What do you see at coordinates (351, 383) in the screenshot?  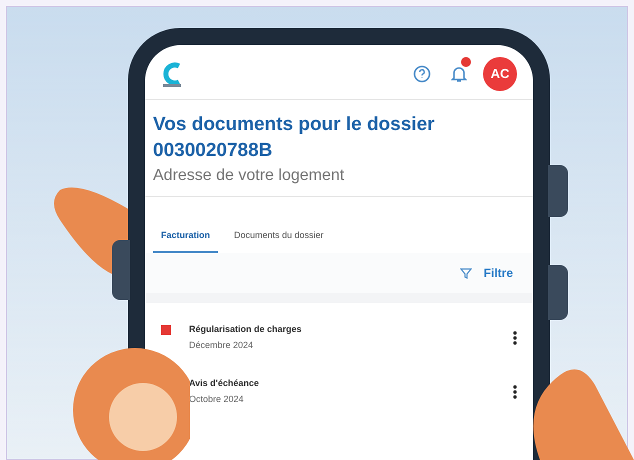 I see `document-title: Avis d'échéance` at bounding box center [351, 383].